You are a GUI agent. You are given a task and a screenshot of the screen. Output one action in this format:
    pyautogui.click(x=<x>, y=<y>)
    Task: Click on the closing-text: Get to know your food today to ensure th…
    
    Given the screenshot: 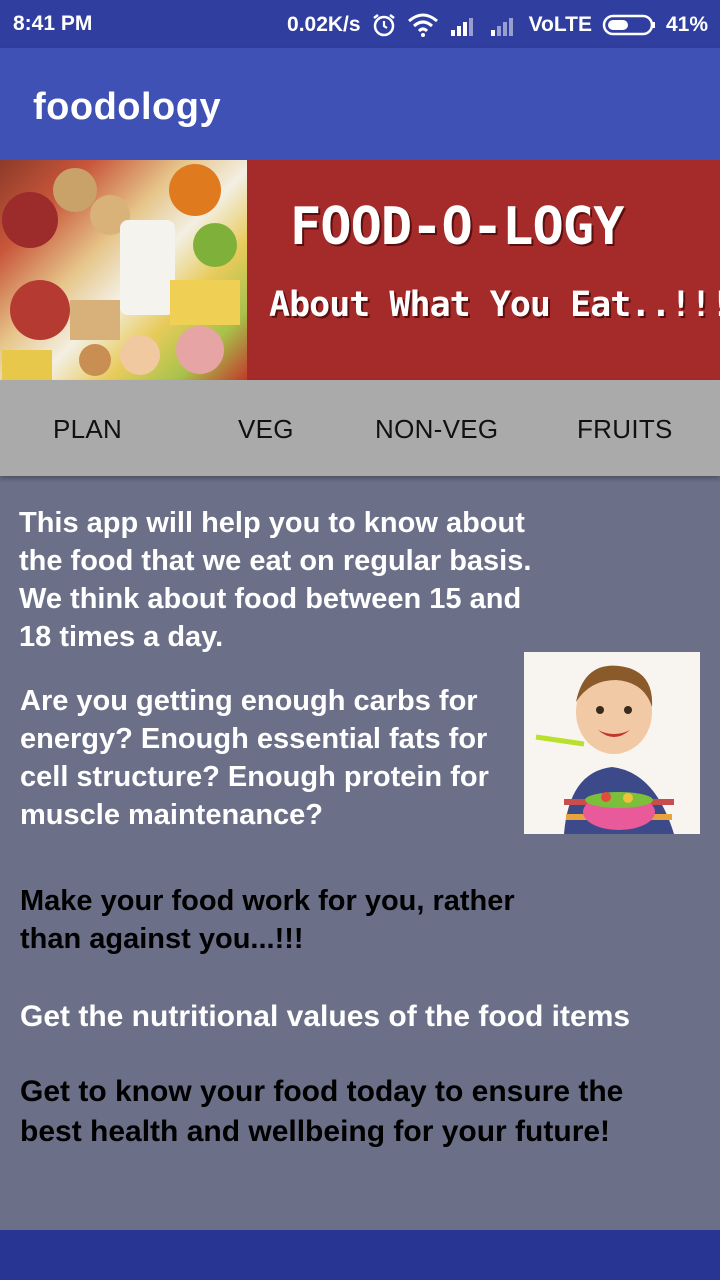 What is the action you would take?
    pyautogui.click(x=322, y=1111)
    